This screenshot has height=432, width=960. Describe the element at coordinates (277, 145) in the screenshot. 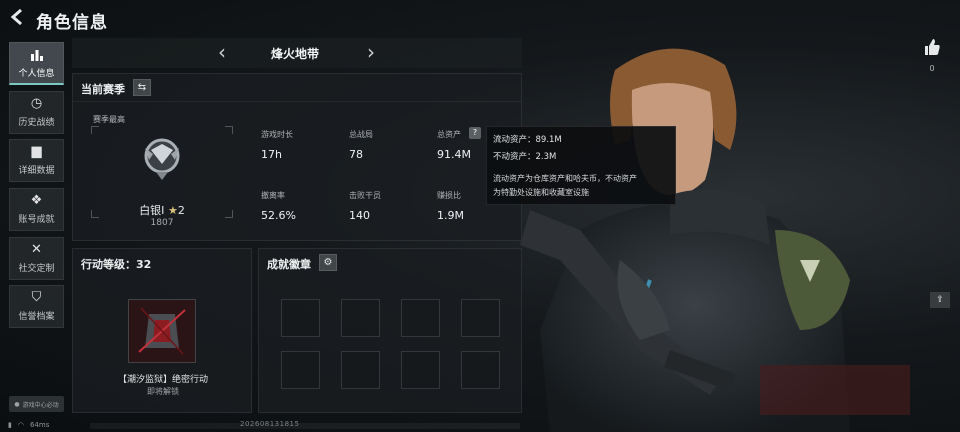

I see `stat-play-time: 游戏时长 17h` at that location.